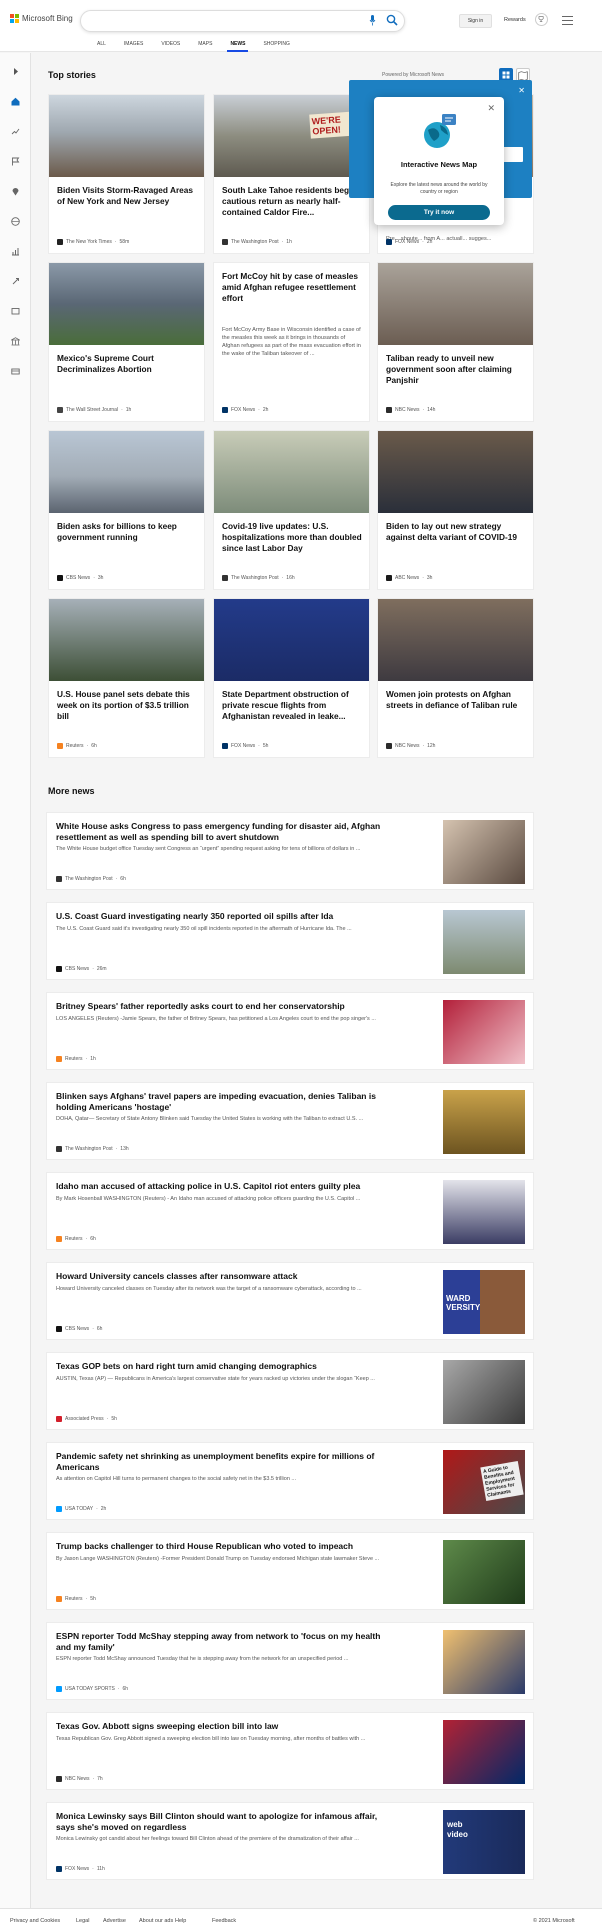 Image resolution: width=602 pixels, height=1931 pixels. Describe the element at coordinates (15, 980) in the screenshot. I see `left-rail` at that location.